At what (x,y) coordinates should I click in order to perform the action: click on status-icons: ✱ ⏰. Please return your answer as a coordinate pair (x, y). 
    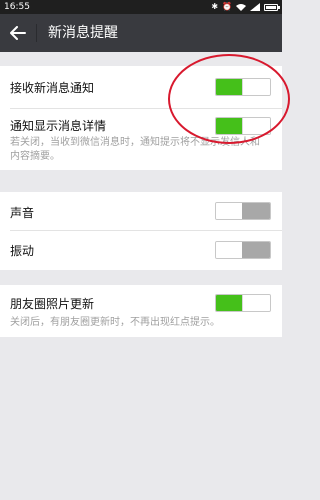
    Looking at the image, I should click on (245, 7).